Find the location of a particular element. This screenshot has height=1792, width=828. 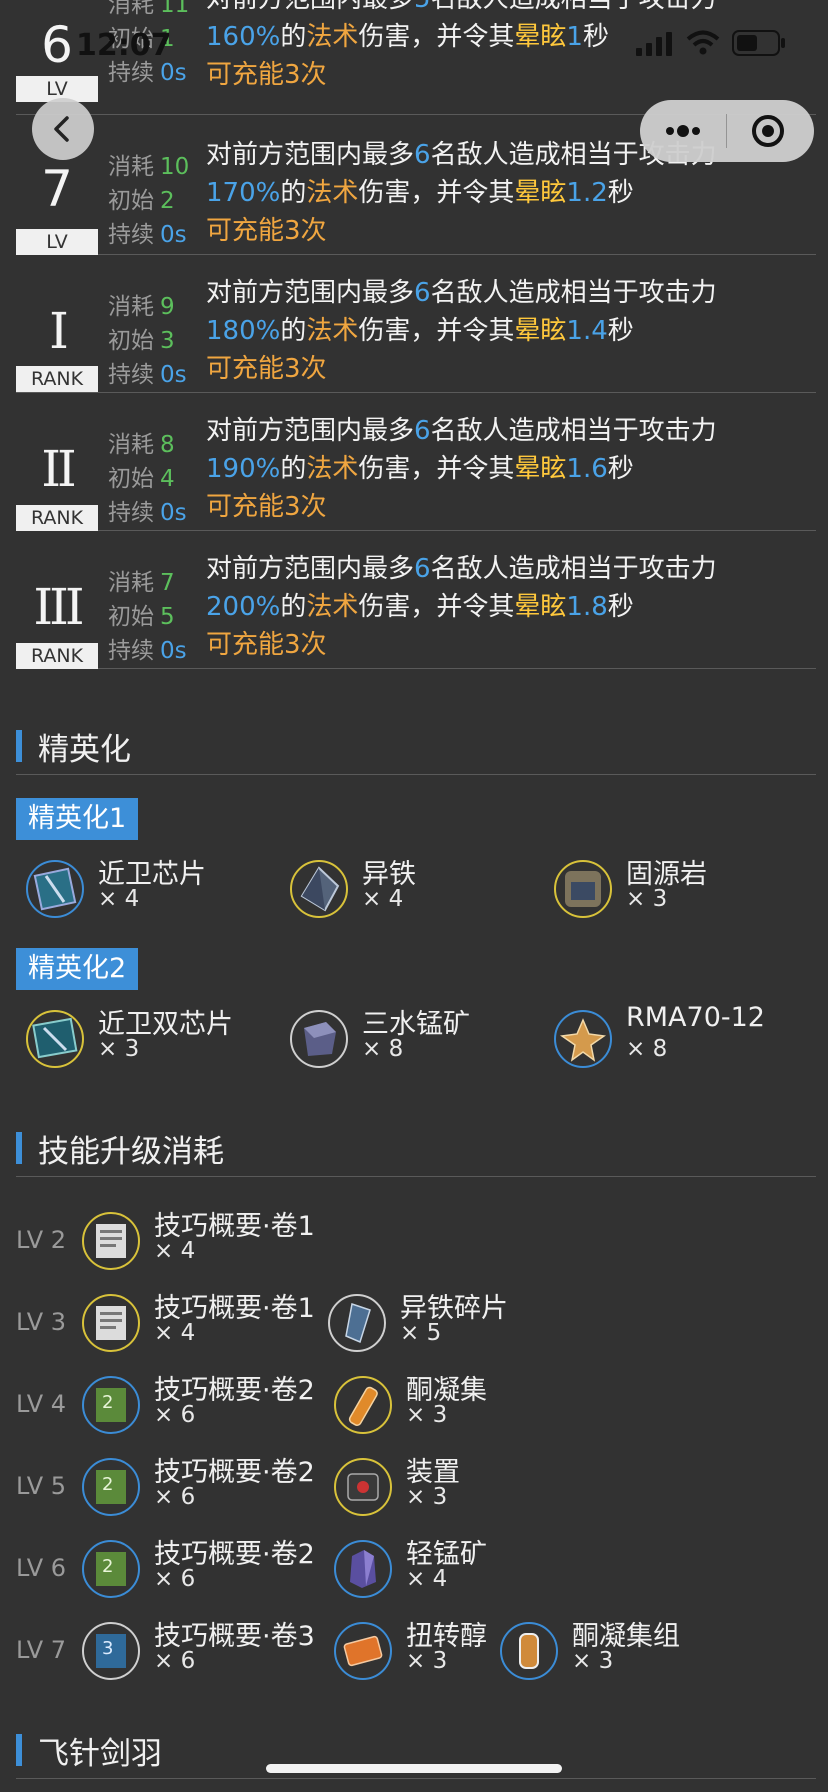

section-elite: 精英化 is located at coordinates (416, 747).